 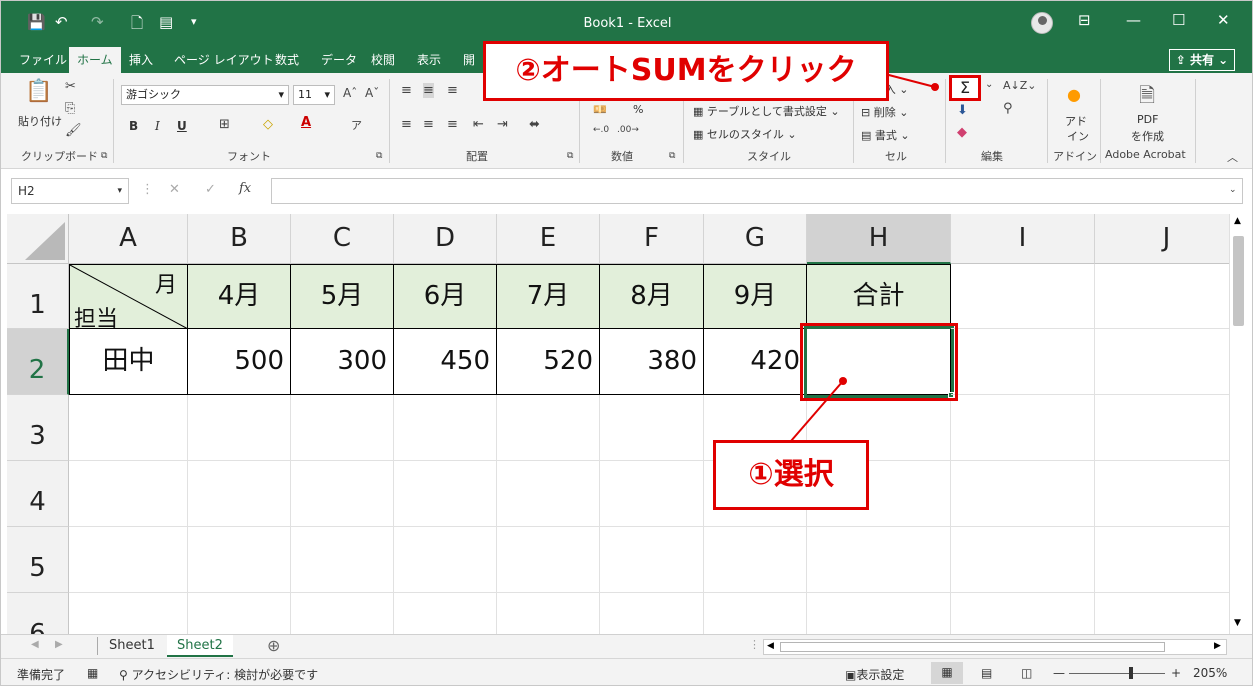 I want to click on annotation-lines, so click(x=864, y=257).